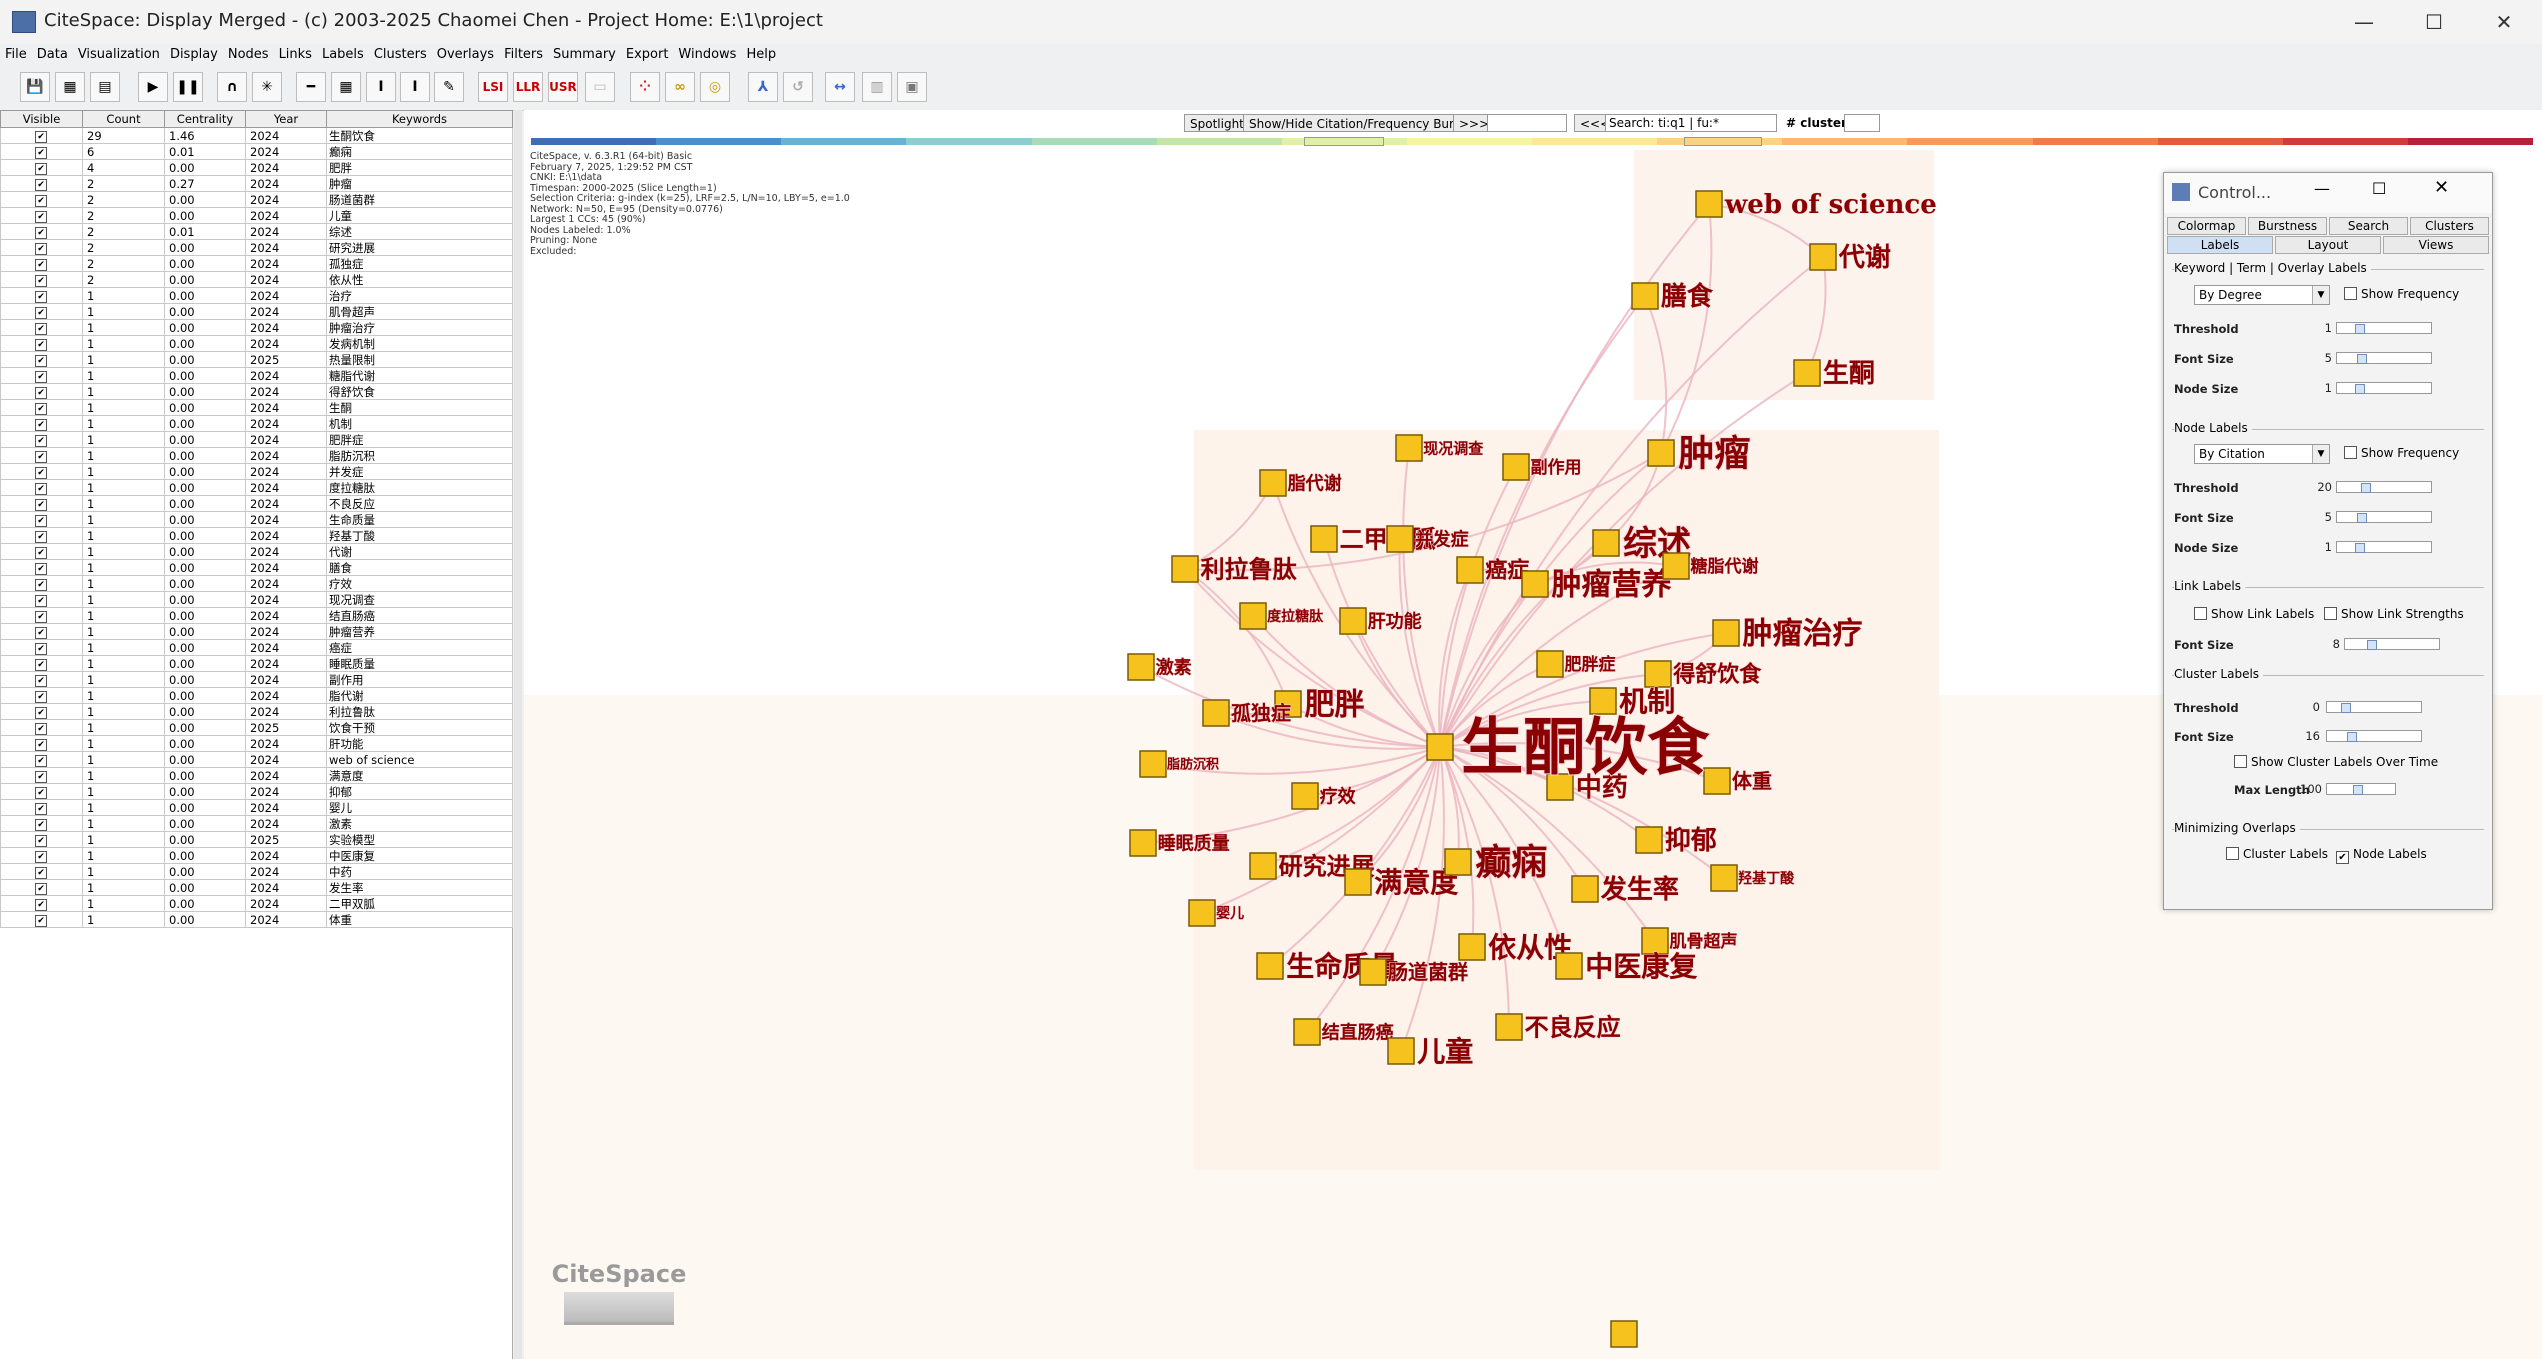 The width and height of the screenshot is (2542, 1359). Describe the element at coordinates (2328, 245) in the screenshot. I see `tab-layout: Layout` at that location.